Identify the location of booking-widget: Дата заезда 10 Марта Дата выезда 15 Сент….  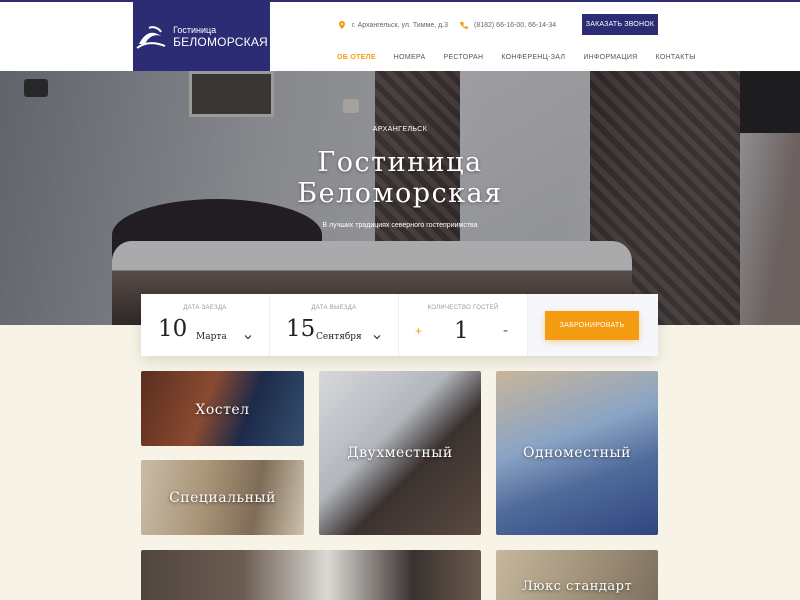
(399, 325).